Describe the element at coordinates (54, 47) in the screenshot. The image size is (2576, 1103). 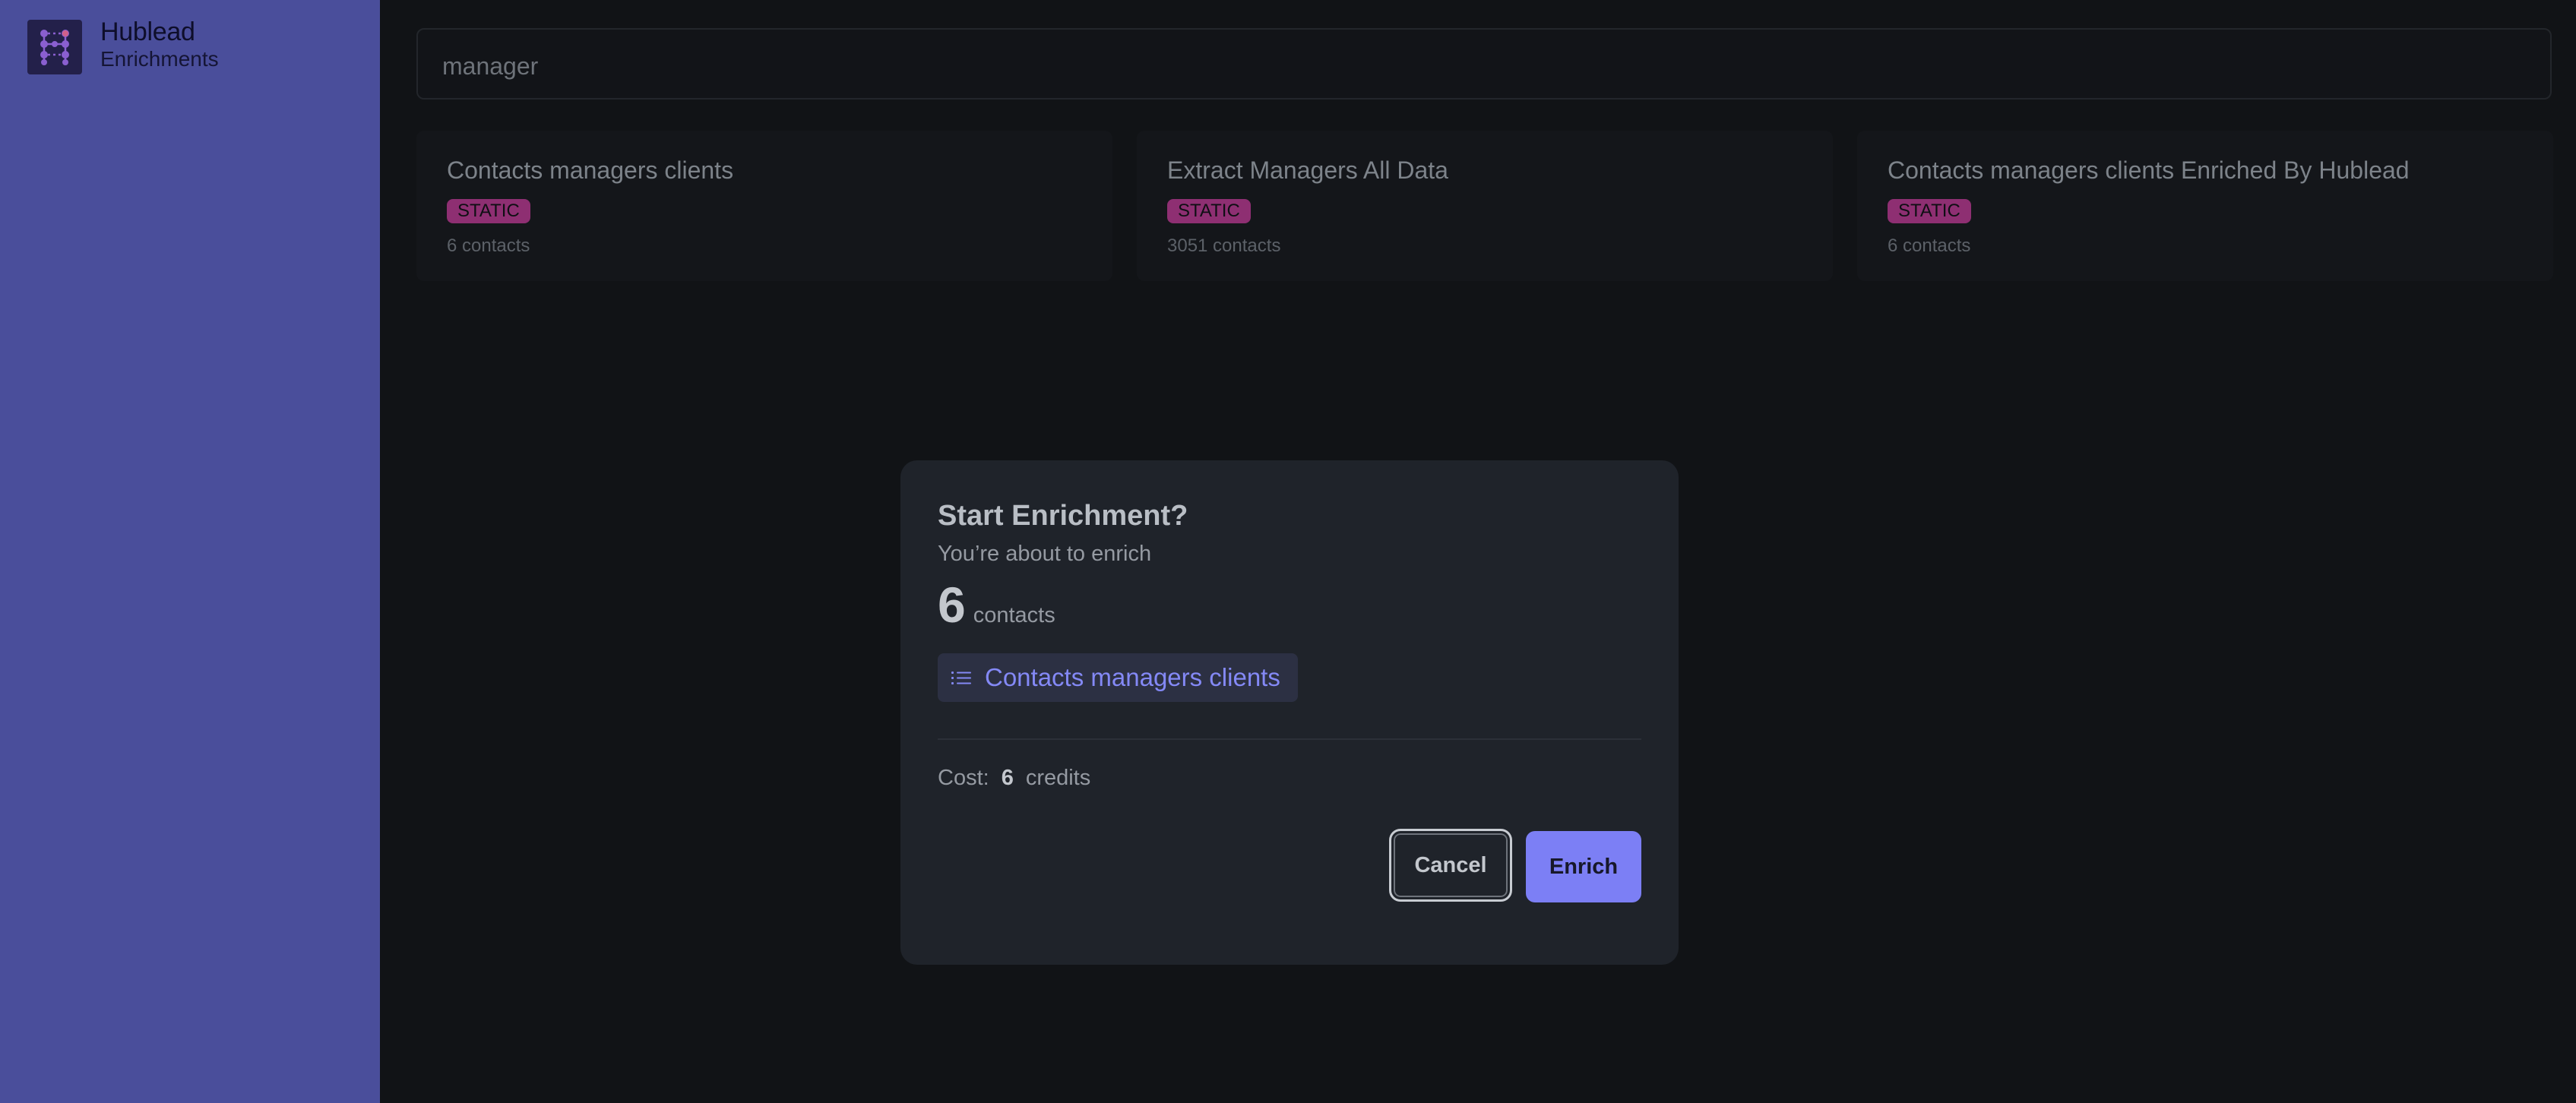
I see `hublead-logo-icon` at that location.